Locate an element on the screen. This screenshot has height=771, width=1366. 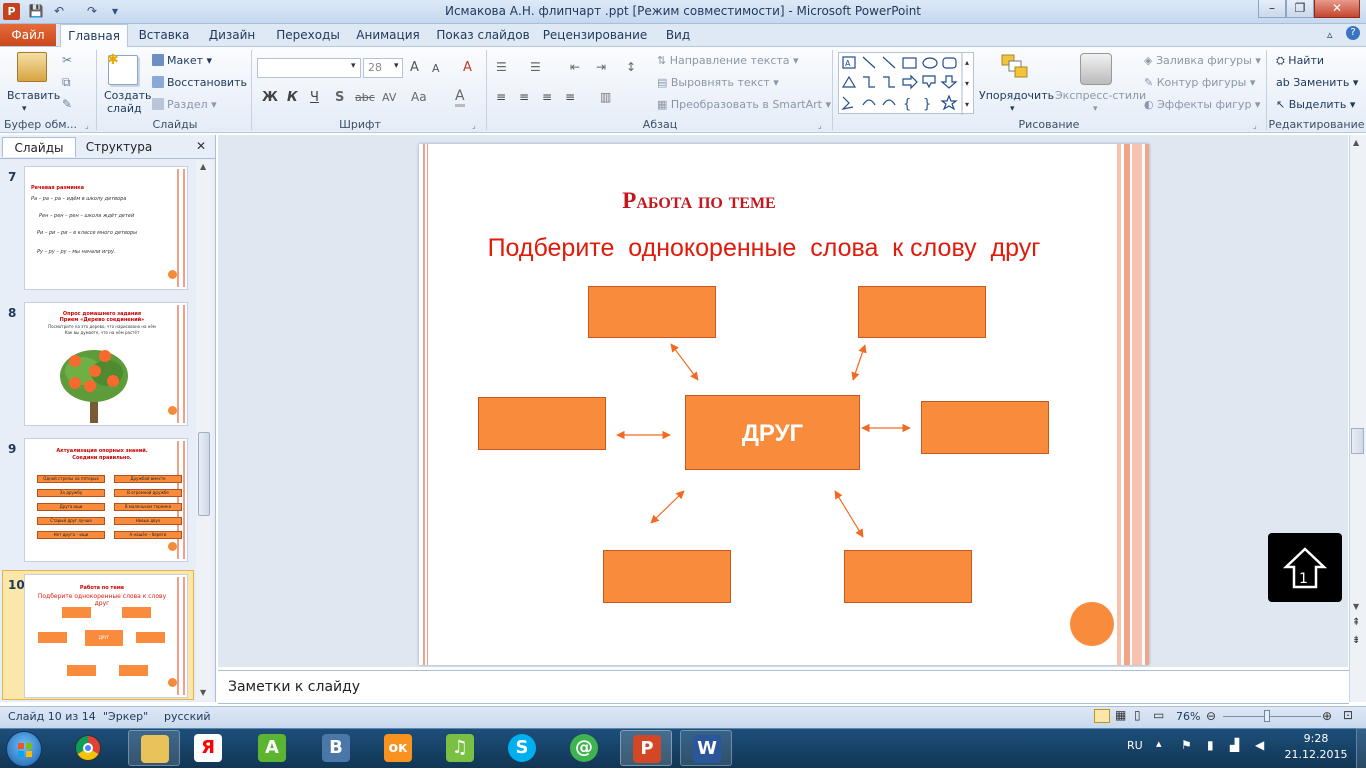
theme-name: "Эркер" is located at coordinates (125, 716).